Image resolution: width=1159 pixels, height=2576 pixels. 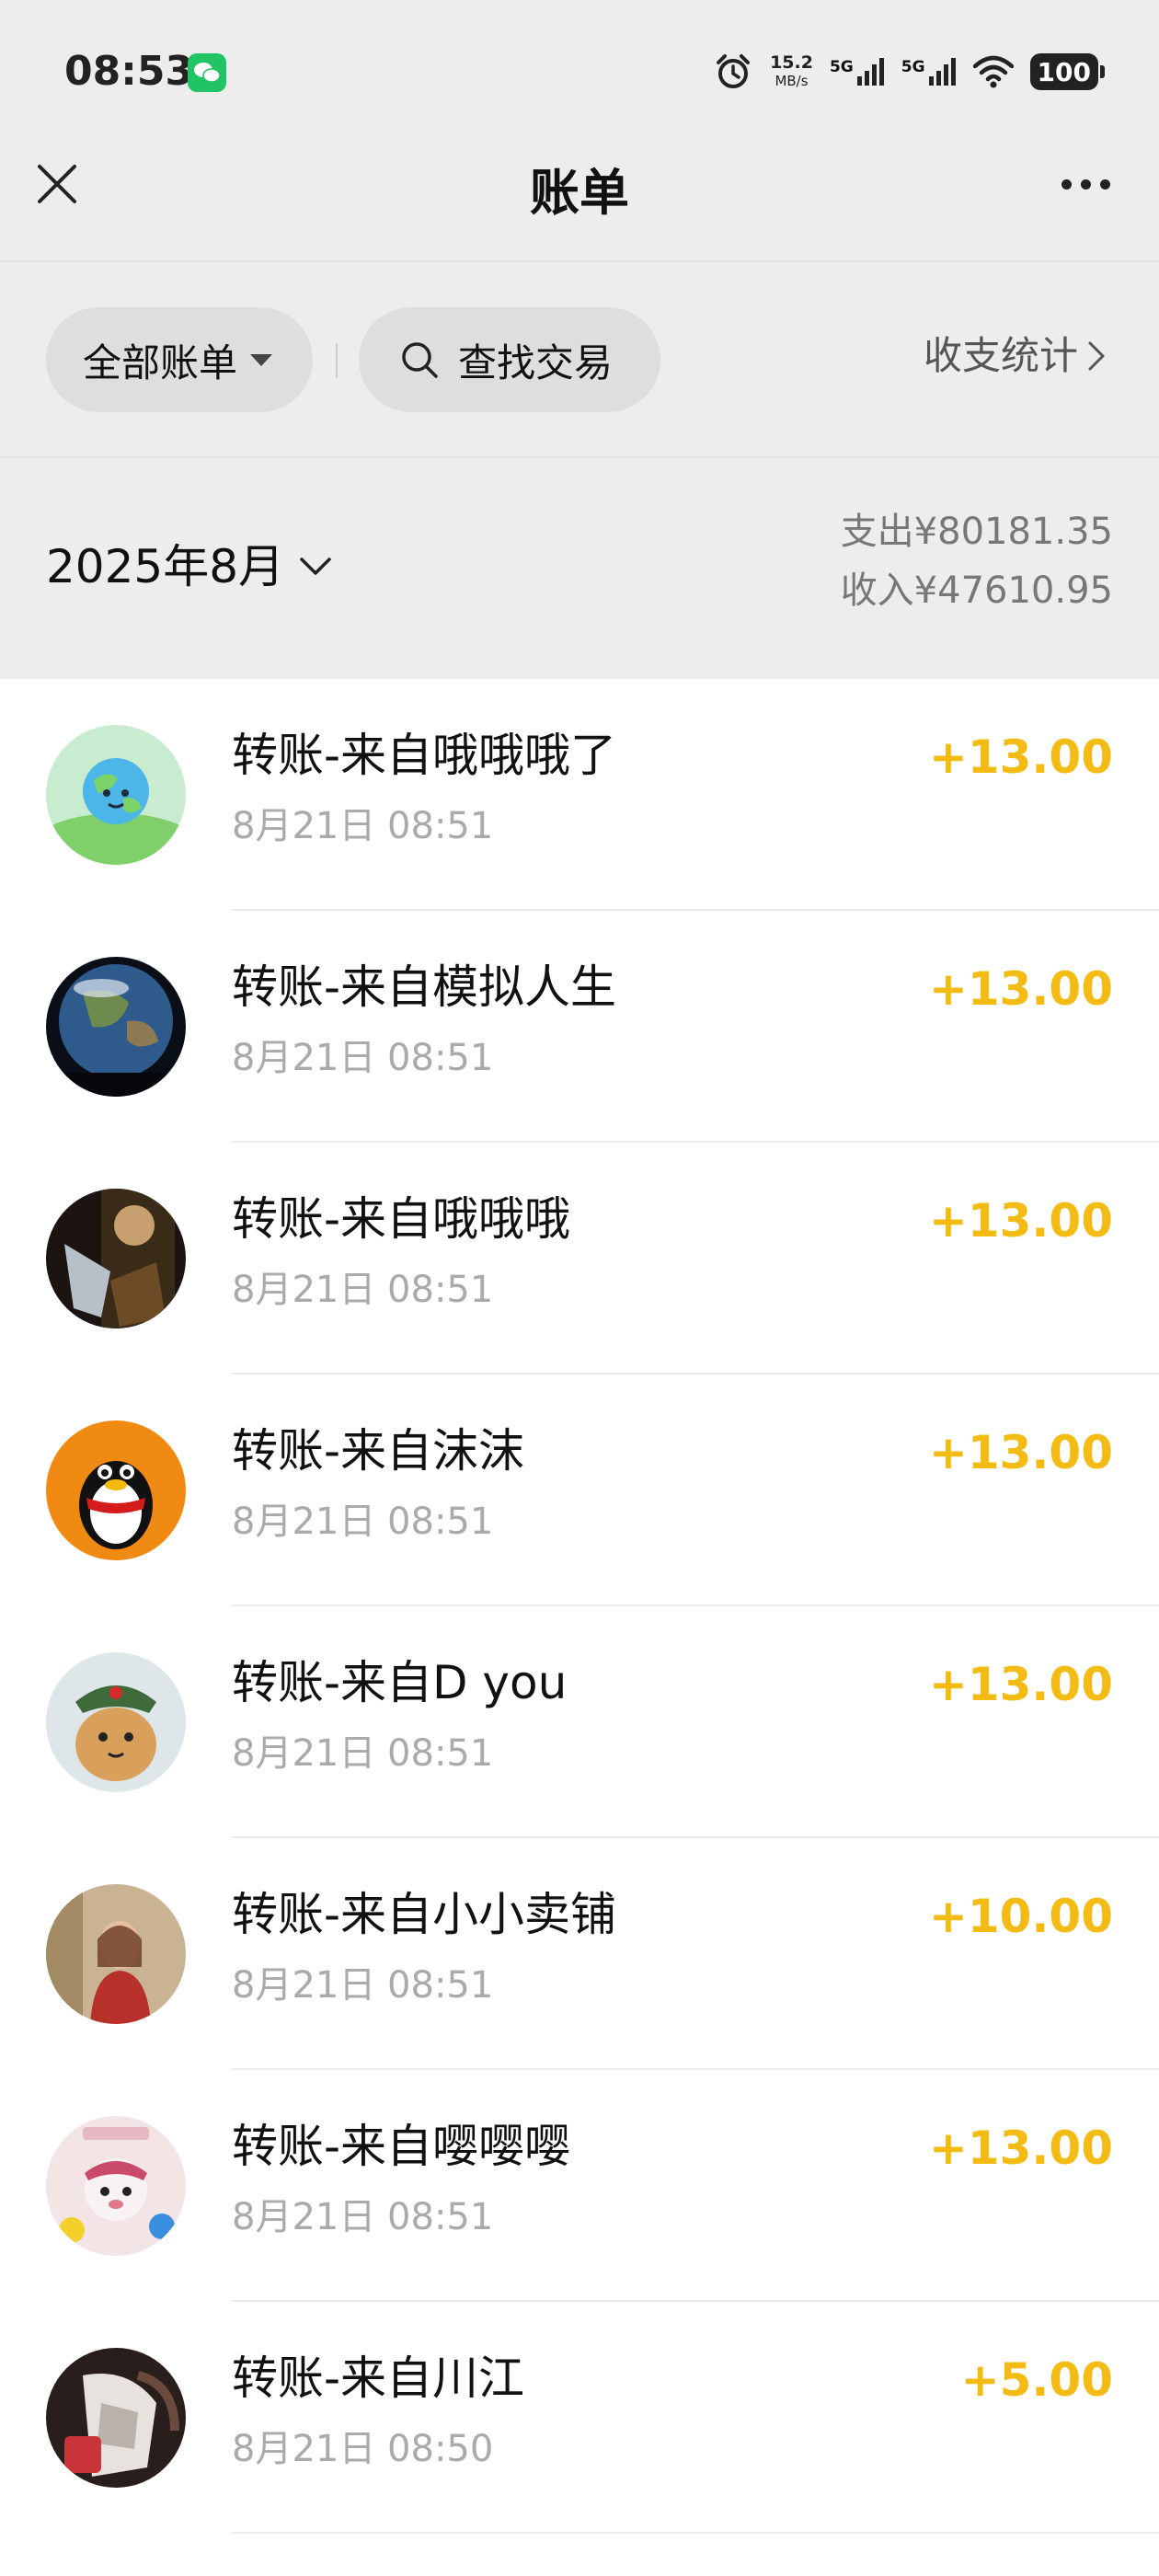 I want to click on transaction-title: 转账-来自小小卖铺, so click(x=424, y=1914).